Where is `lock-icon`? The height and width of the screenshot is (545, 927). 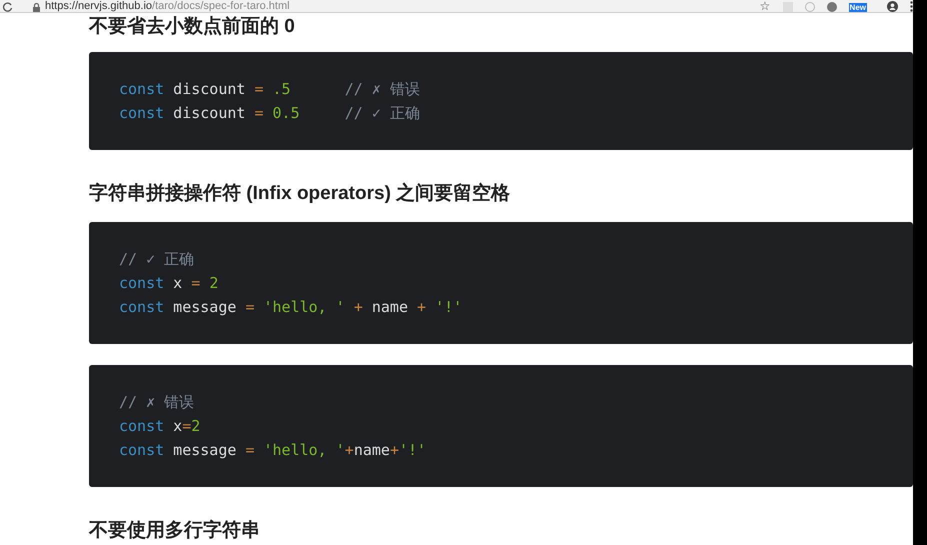
lock-icon is located at coordinates (36, 7).